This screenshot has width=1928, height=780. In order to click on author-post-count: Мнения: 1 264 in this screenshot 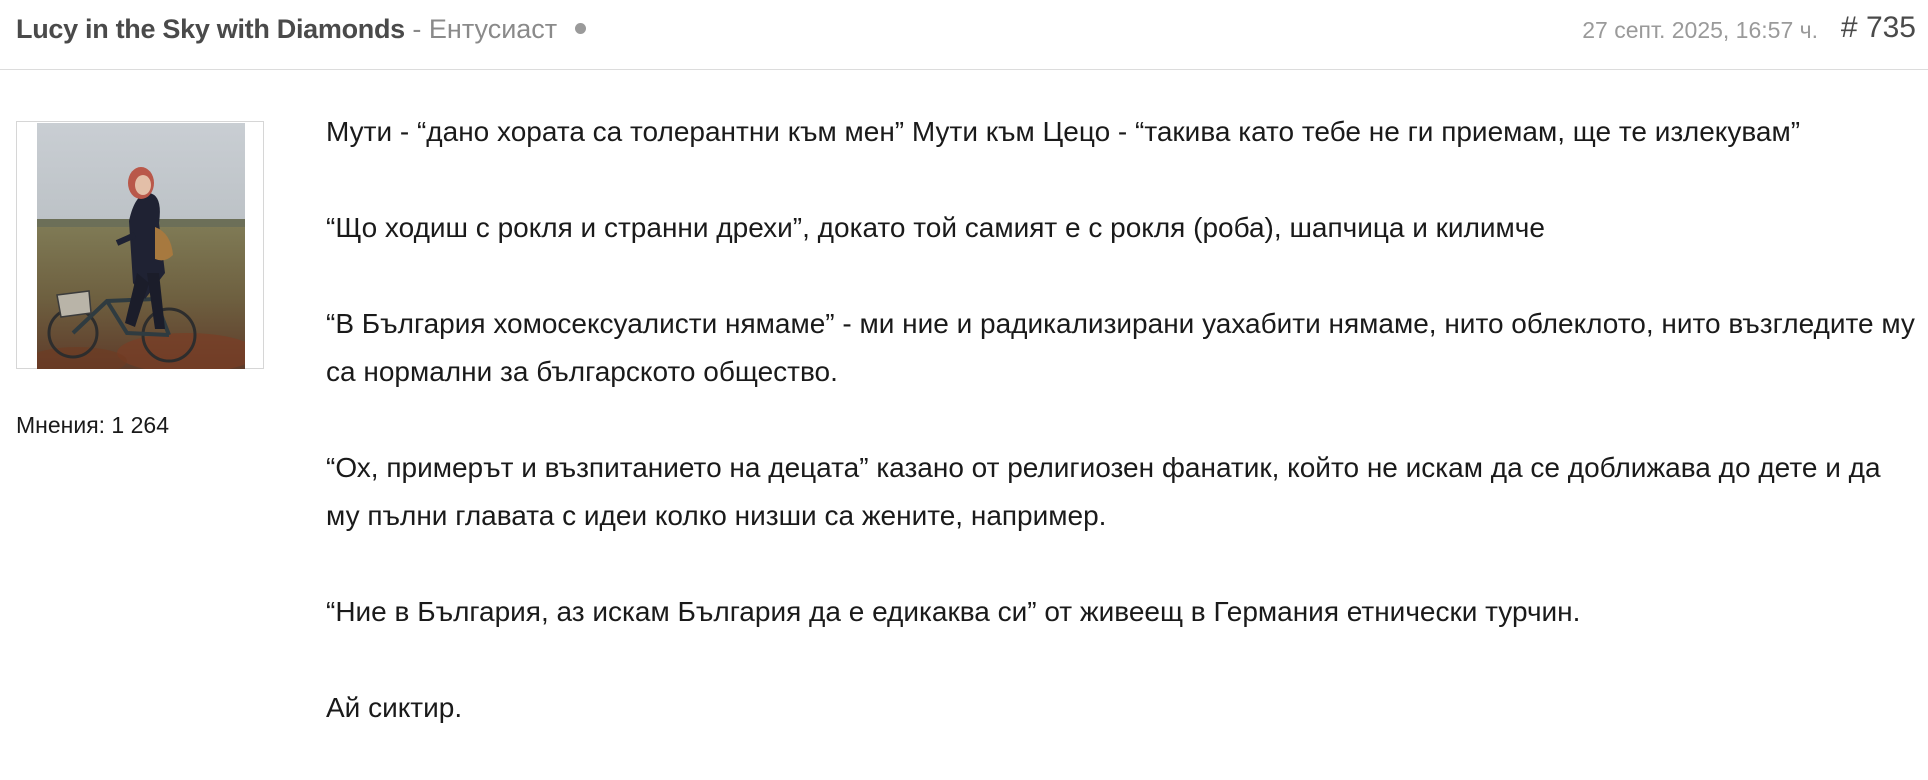, I will do `click(92, 425)`.